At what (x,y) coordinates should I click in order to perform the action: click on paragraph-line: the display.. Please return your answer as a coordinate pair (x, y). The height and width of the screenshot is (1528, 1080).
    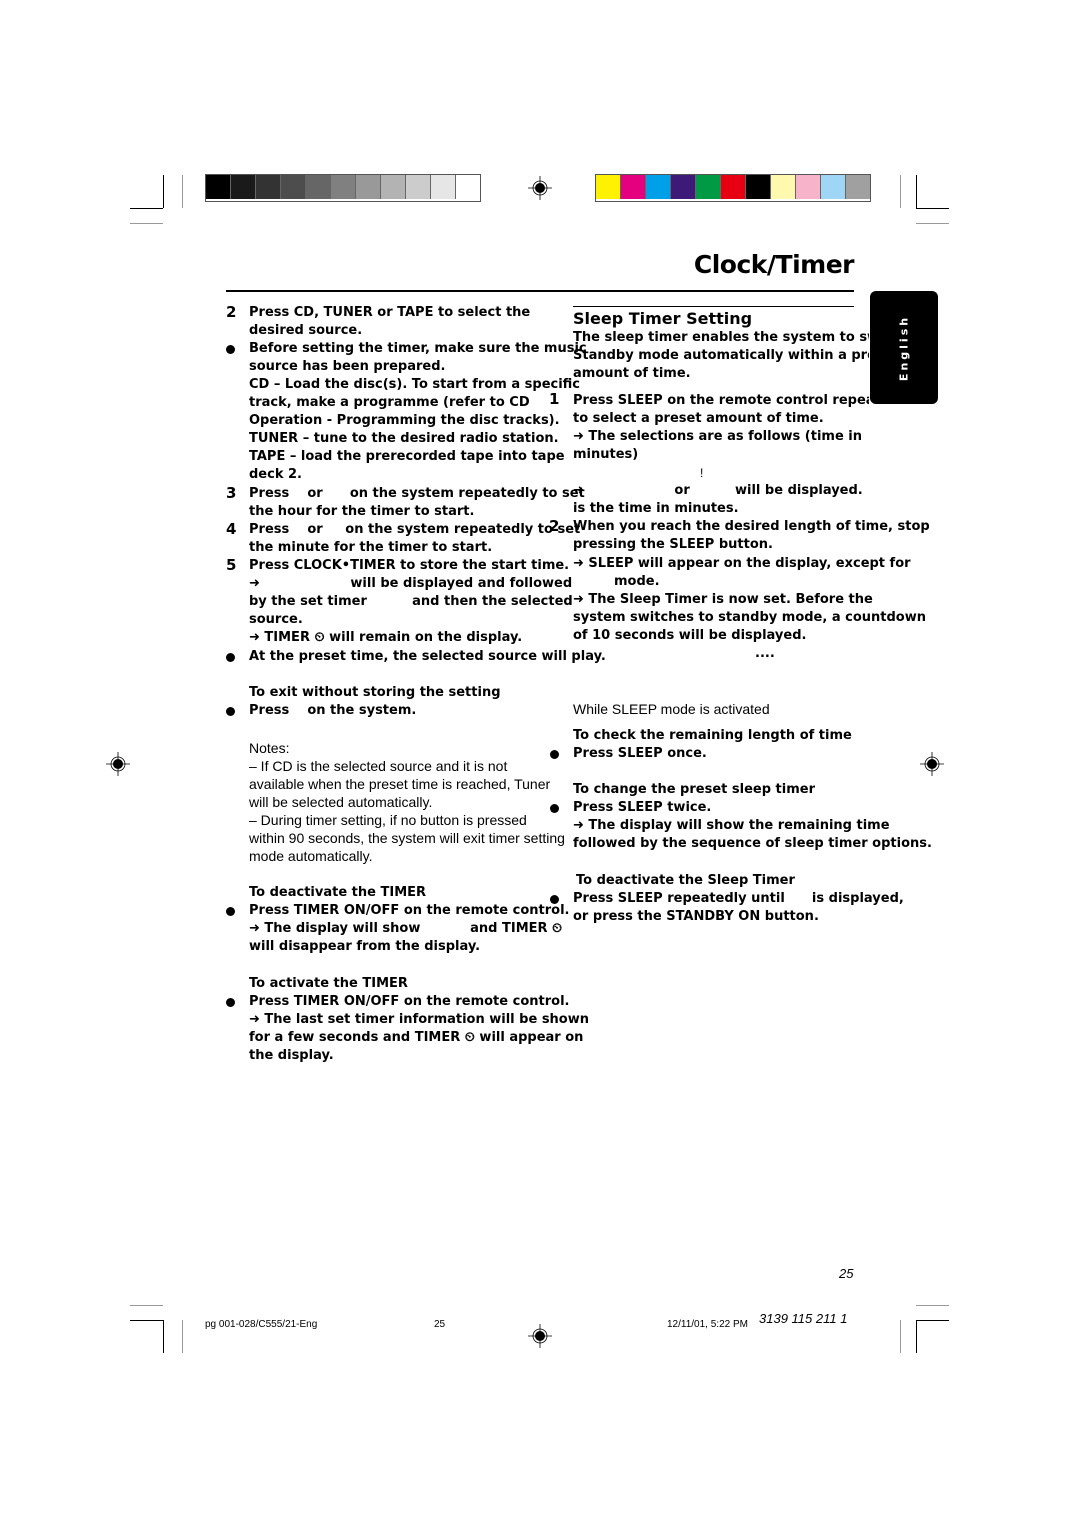
    Looking at the image, I should click on (291, 1055).